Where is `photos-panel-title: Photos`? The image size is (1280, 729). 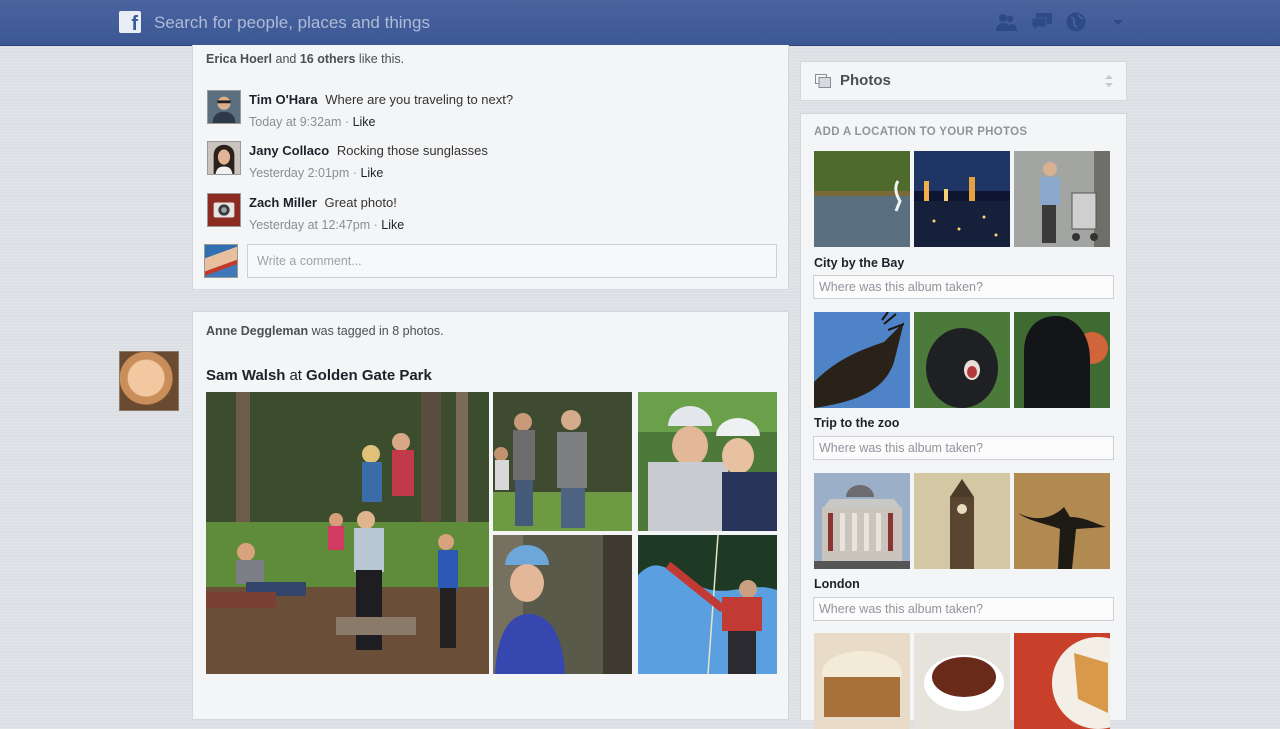
photos-panel-title: Photos is located at coordinates (865, 80).